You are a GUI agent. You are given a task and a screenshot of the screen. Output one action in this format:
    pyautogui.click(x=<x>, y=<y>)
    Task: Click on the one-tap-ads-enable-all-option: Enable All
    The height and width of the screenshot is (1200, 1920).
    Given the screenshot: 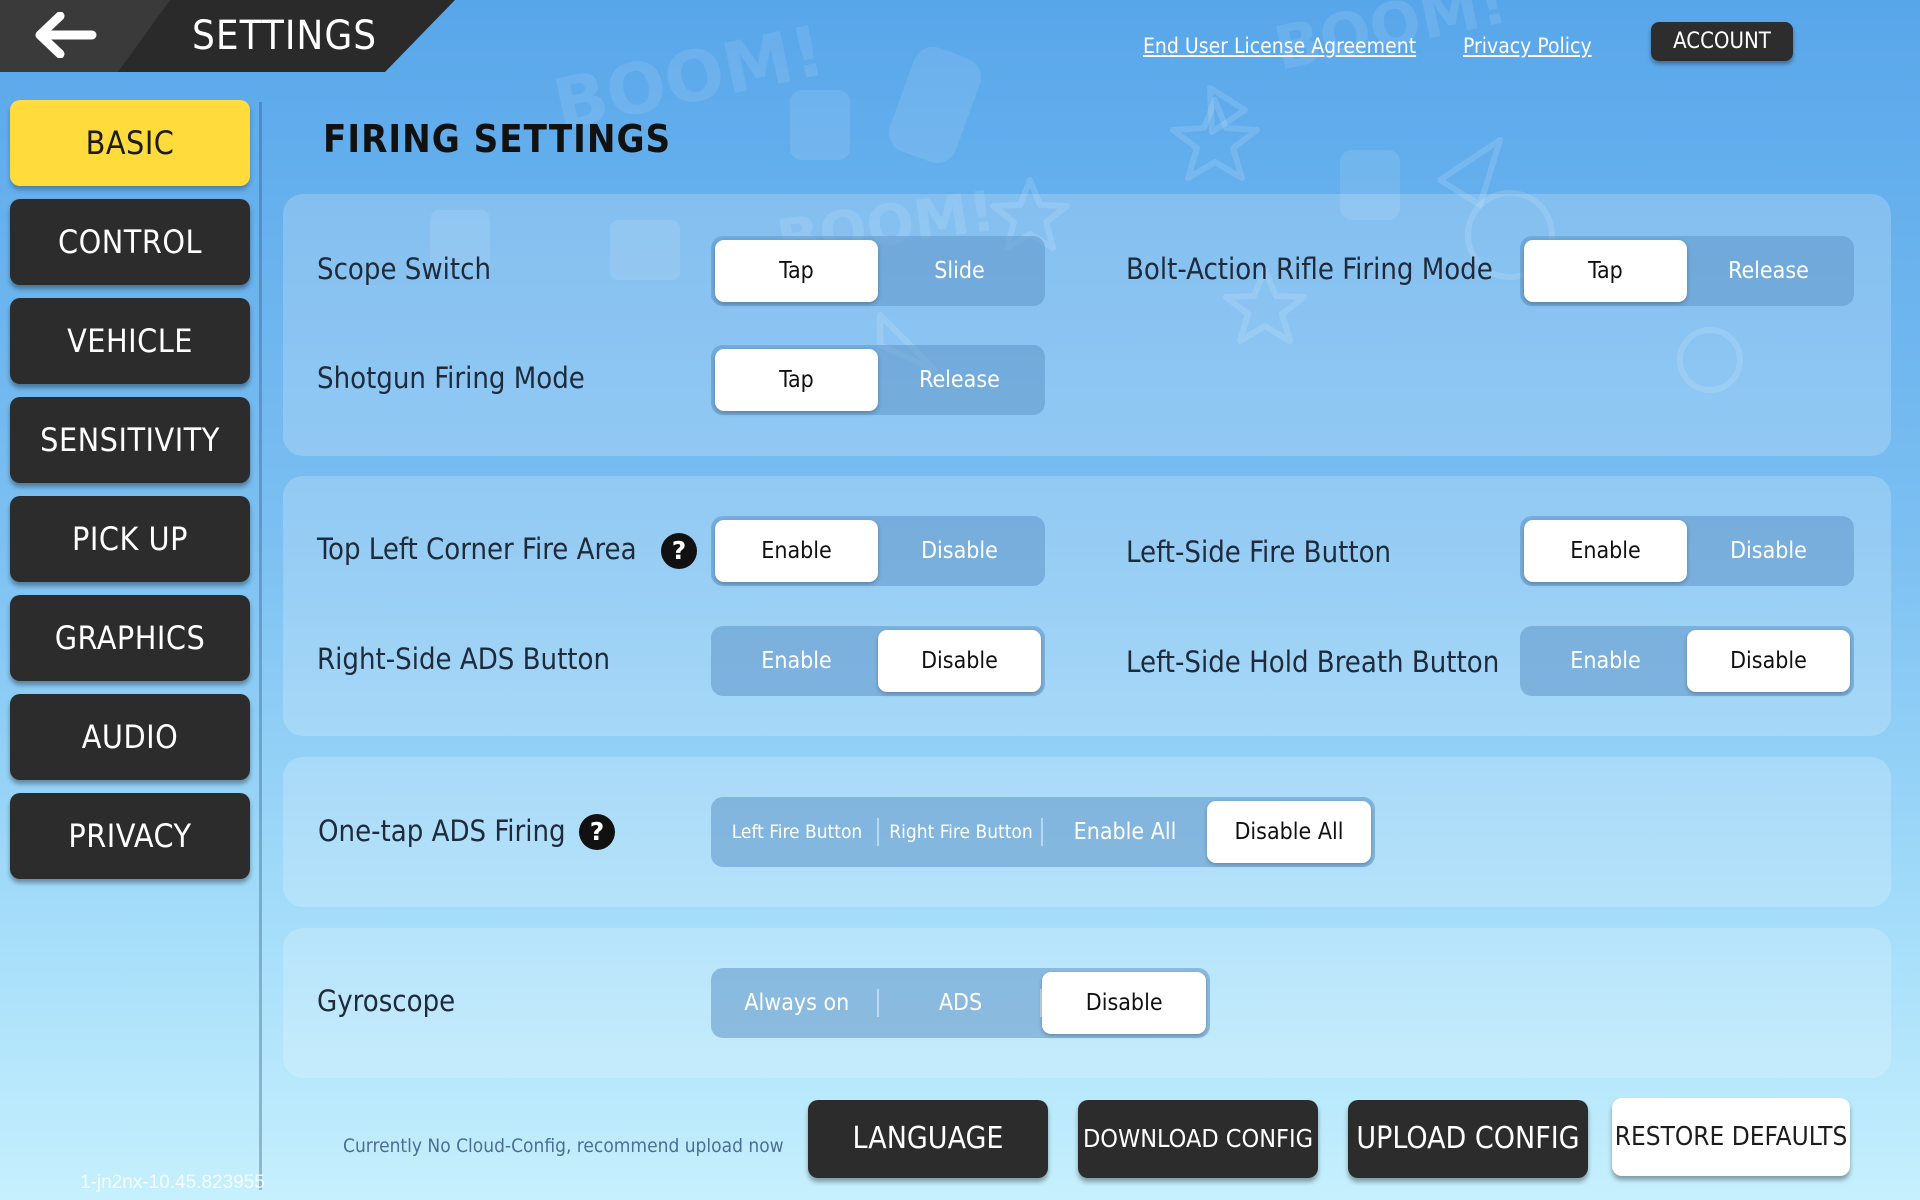 What is the action you would take?
    pyautogui.click(x=1125, y=832)
    